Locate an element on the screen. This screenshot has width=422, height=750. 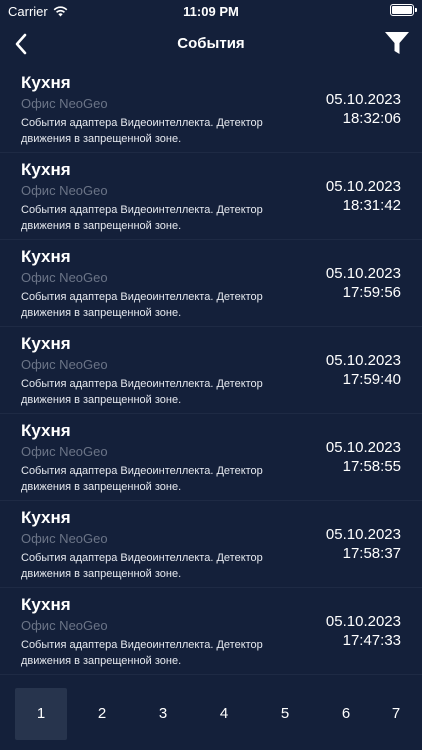
page-button-3: 3 is located at coordinates (163, 714).